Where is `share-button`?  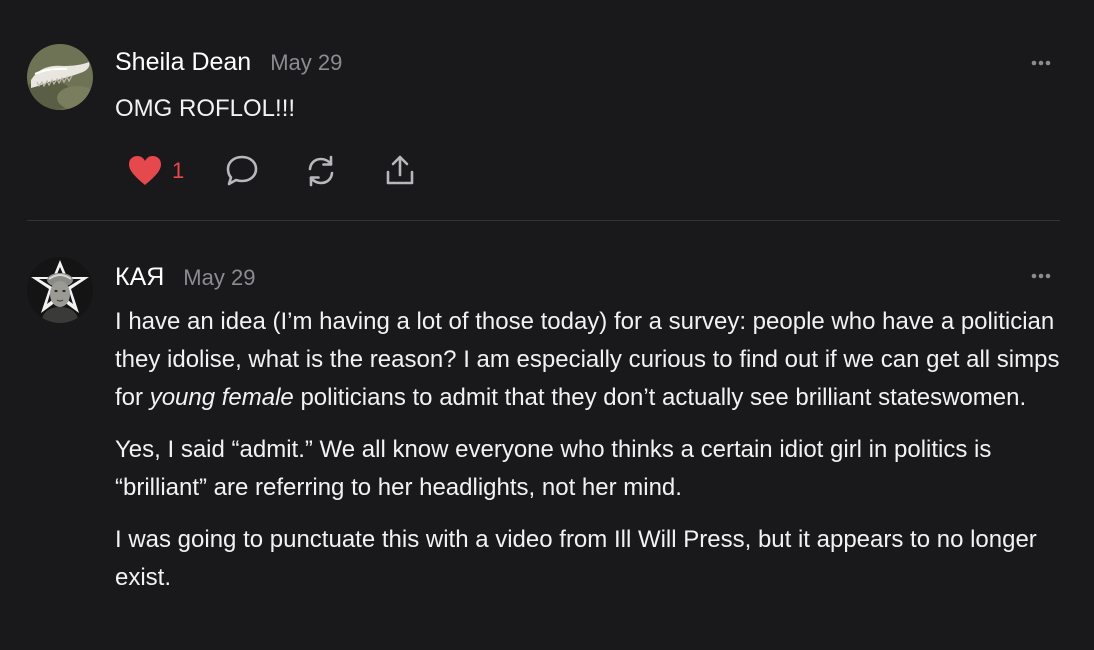
share-button is located at coordinates (400, 171).